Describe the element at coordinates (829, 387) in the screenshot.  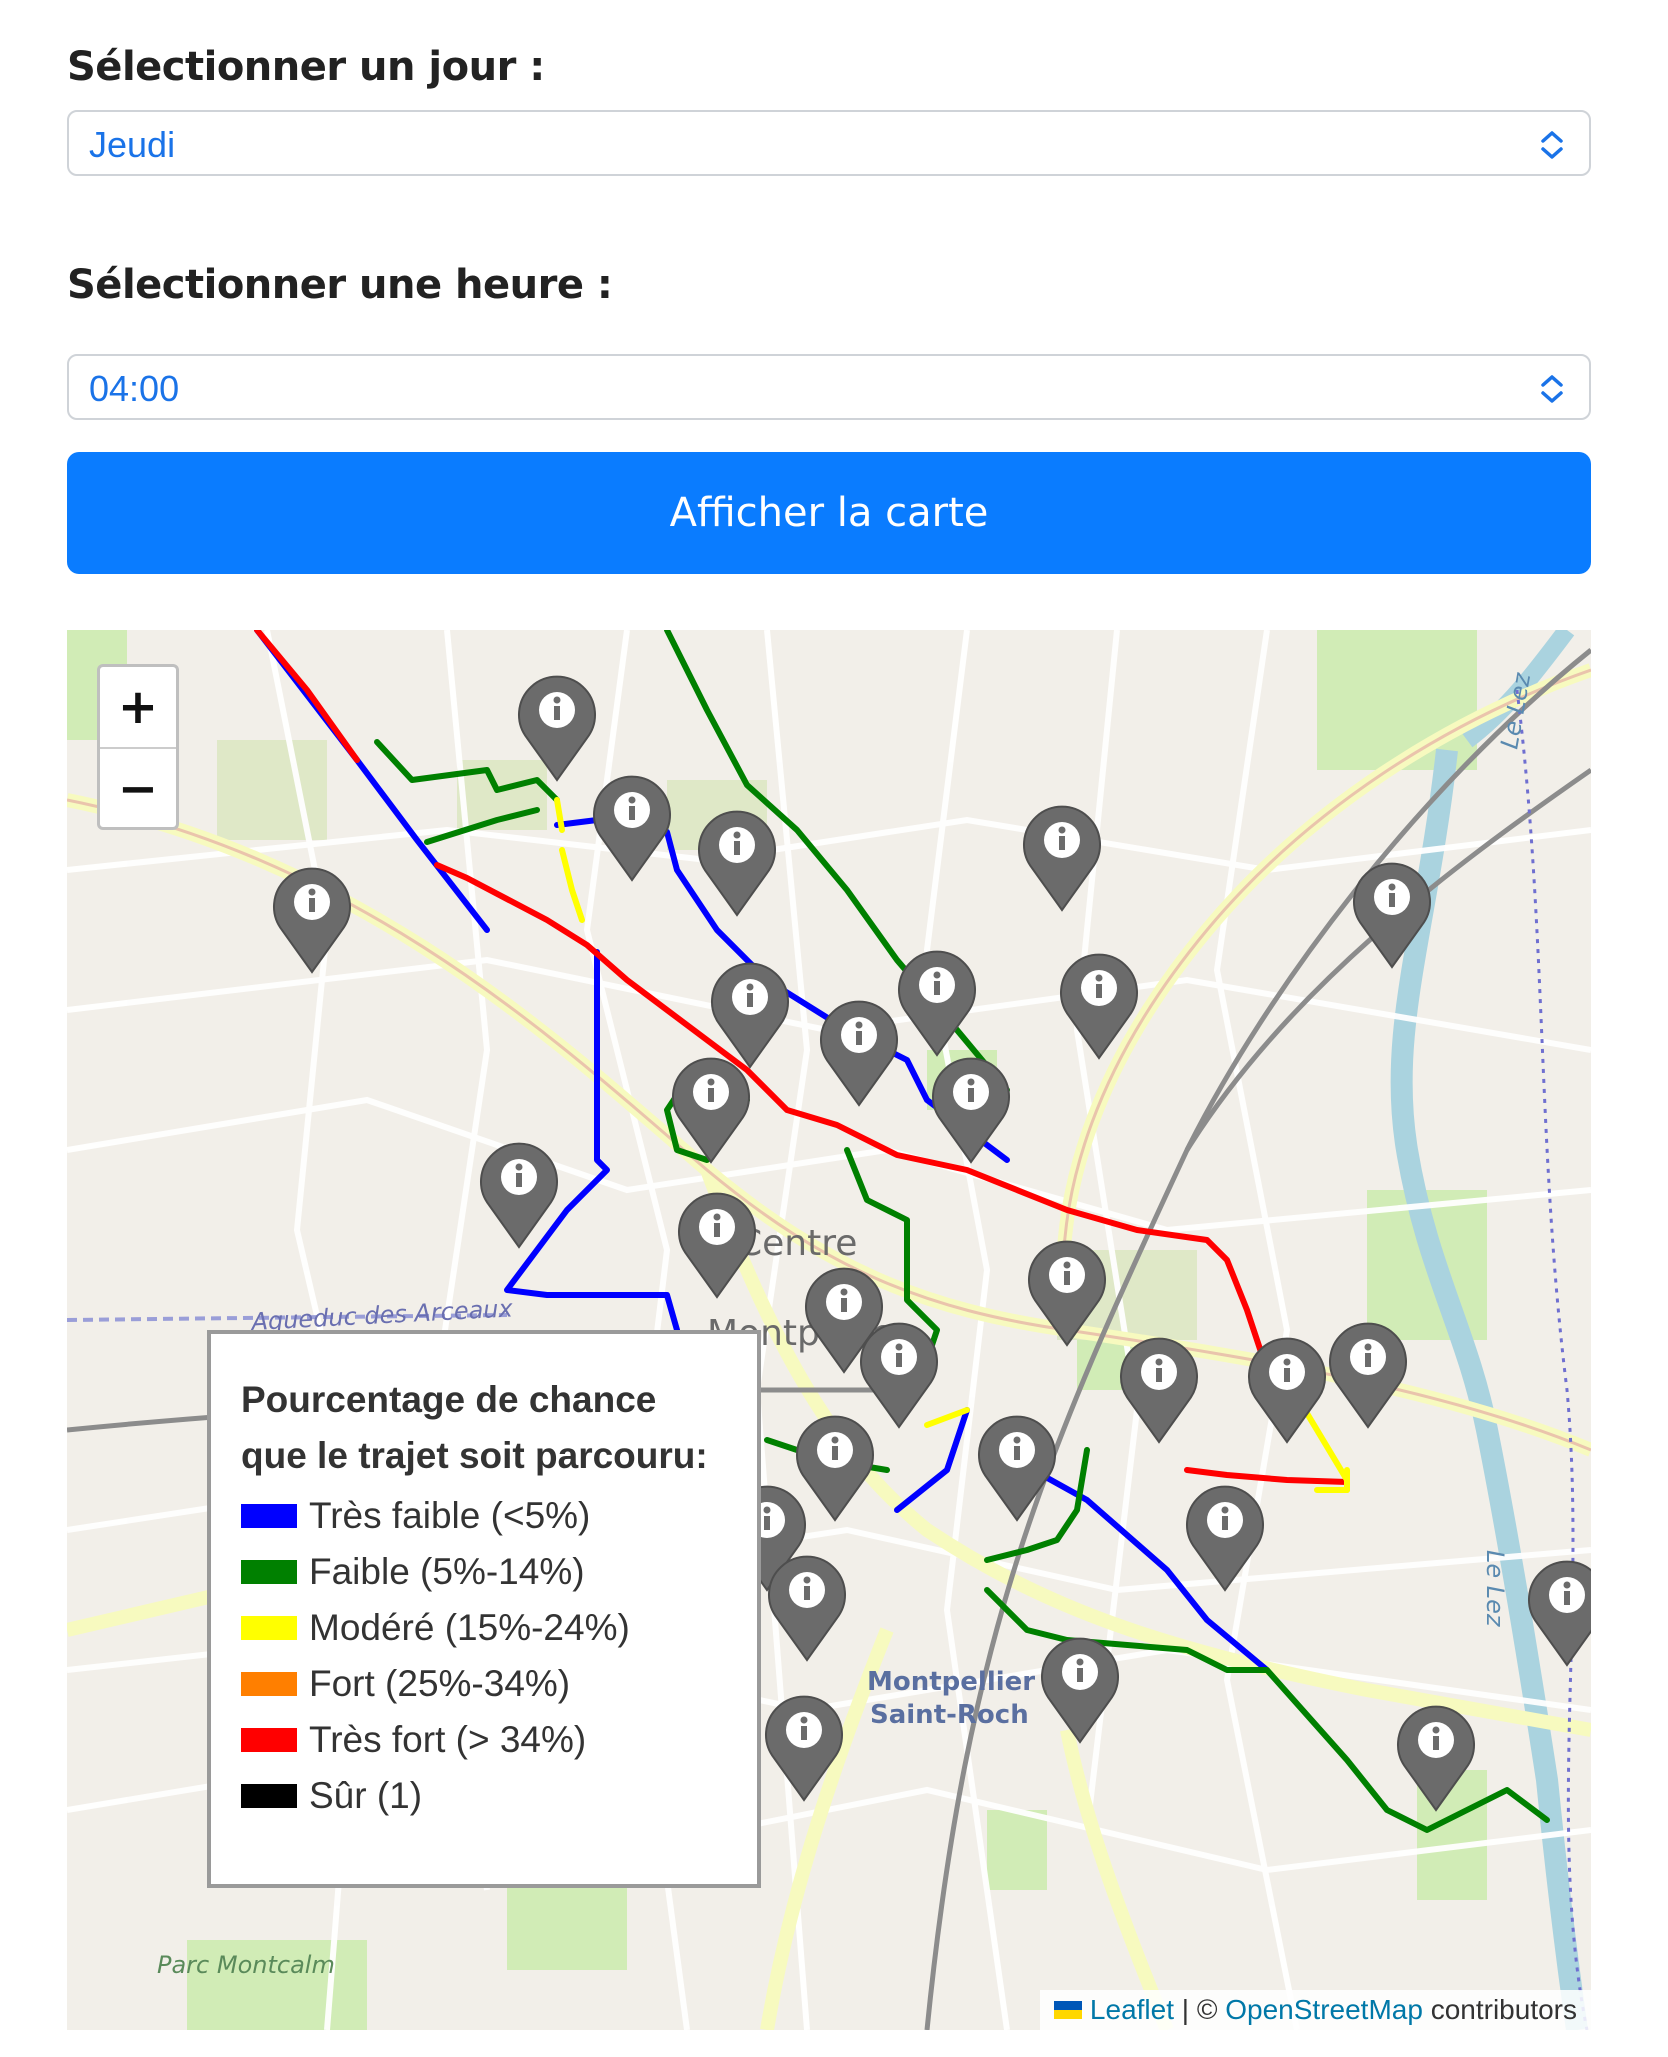
I see `hour-select: 04:00` at that location.